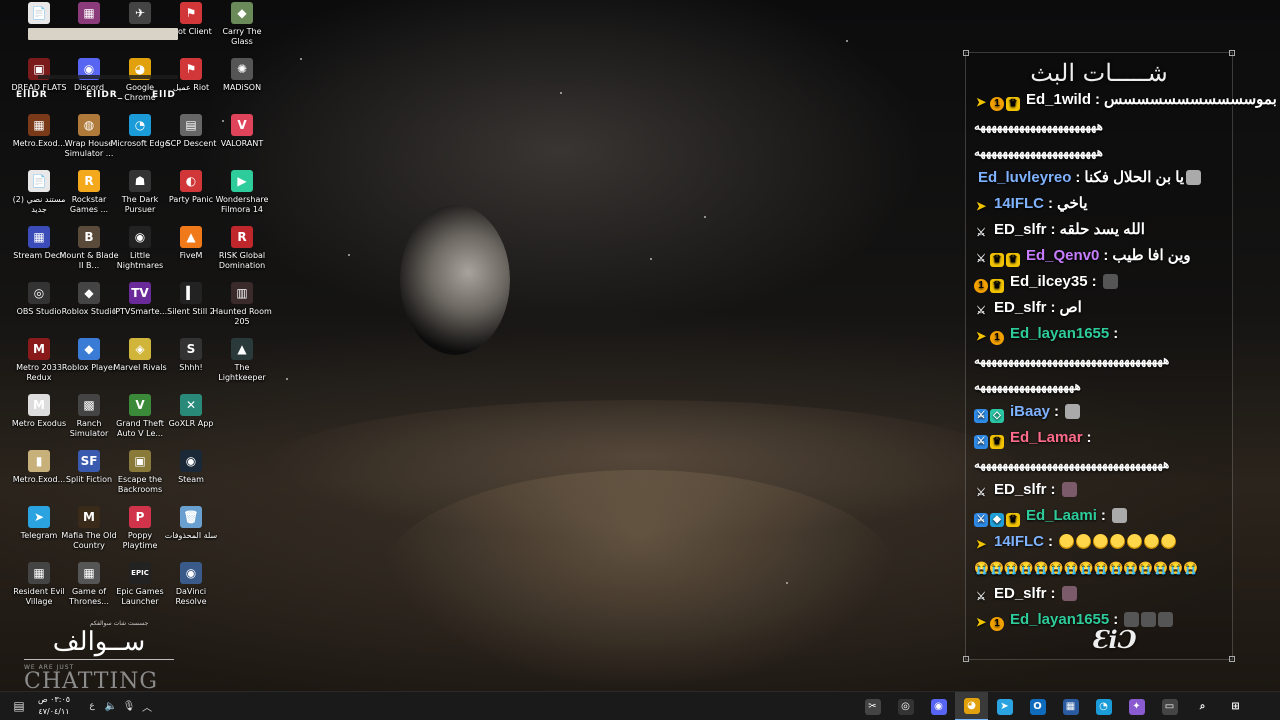  What do you see at coordinates (140, 85) in the screenshot?
I see `desktop-icon: ◕ Google Chrome` at bounding box center [140, 85].